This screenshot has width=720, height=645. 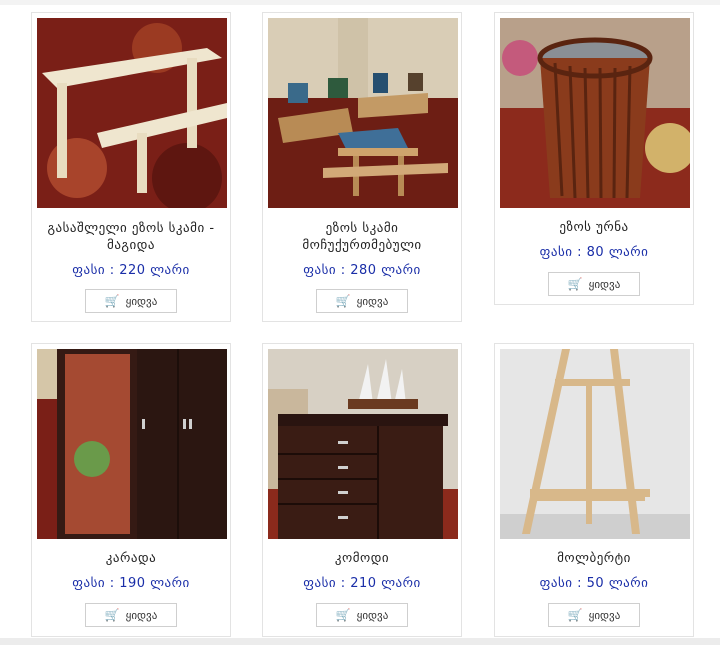 I want to click on product-price: ფასი : 50 ლარი, so click(x=594, y=583).